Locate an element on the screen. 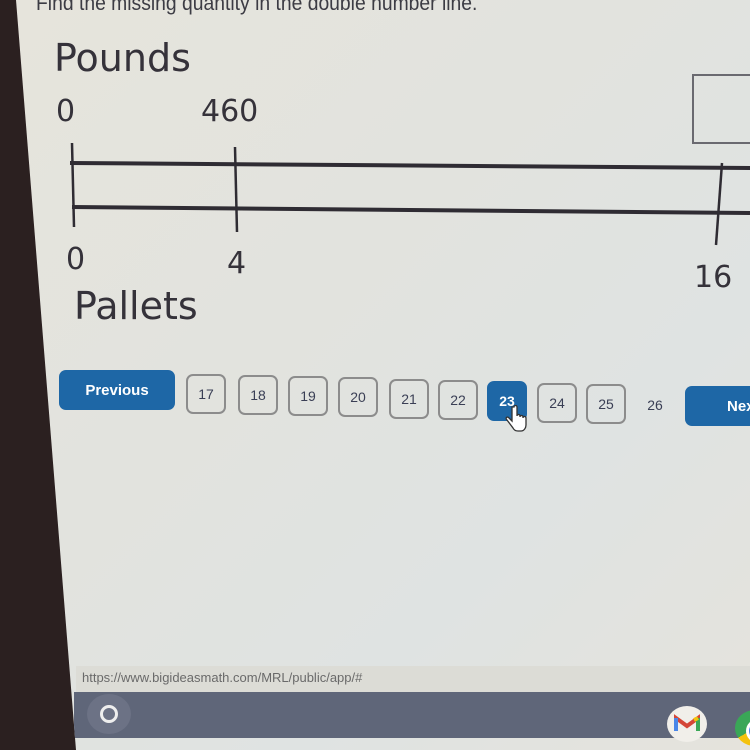  launcher-ring is located at coordinates (109, 714).